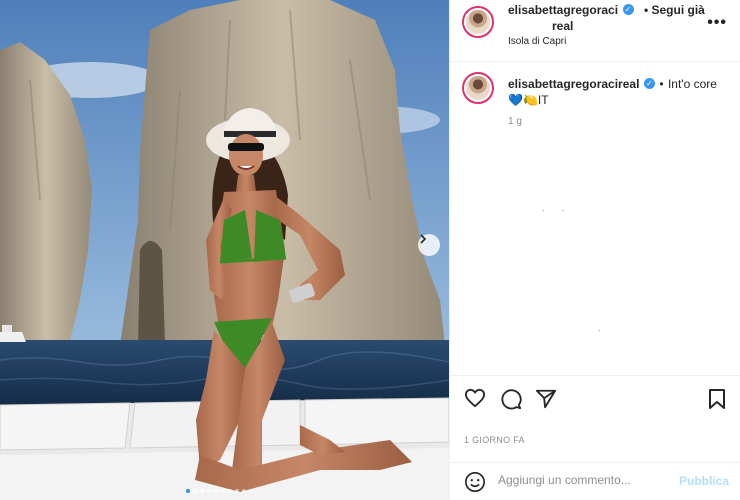 This screenshot has width=740, height=500. What do you see at coordinates (475, 482) in the screenshot?
I see `emoji-icon` at bounding box center [475, 482].